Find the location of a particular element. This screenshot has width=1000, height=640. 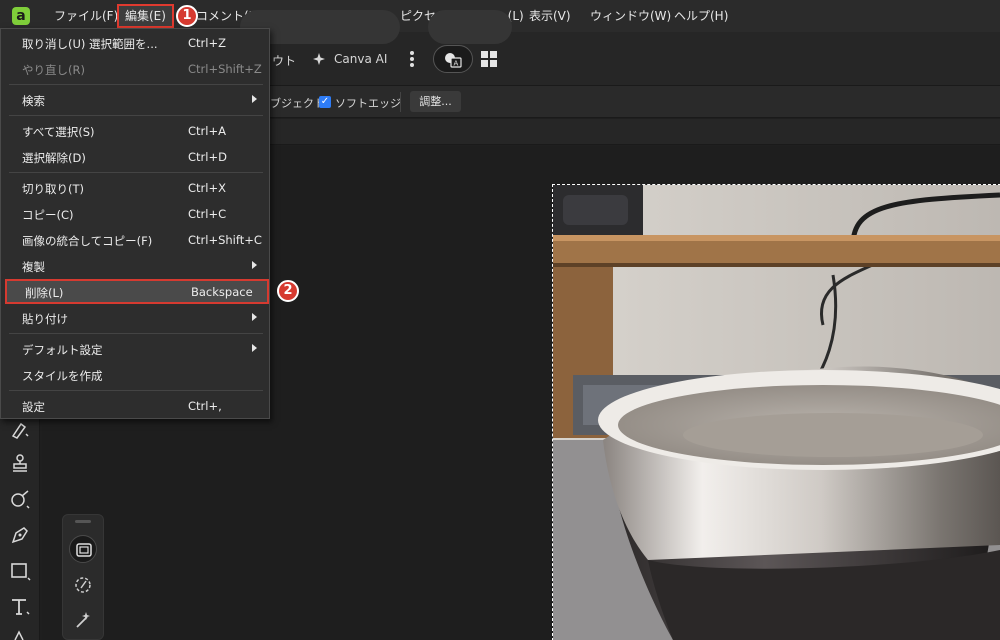

lasso-mode-button is located at coordinates (83, 585).